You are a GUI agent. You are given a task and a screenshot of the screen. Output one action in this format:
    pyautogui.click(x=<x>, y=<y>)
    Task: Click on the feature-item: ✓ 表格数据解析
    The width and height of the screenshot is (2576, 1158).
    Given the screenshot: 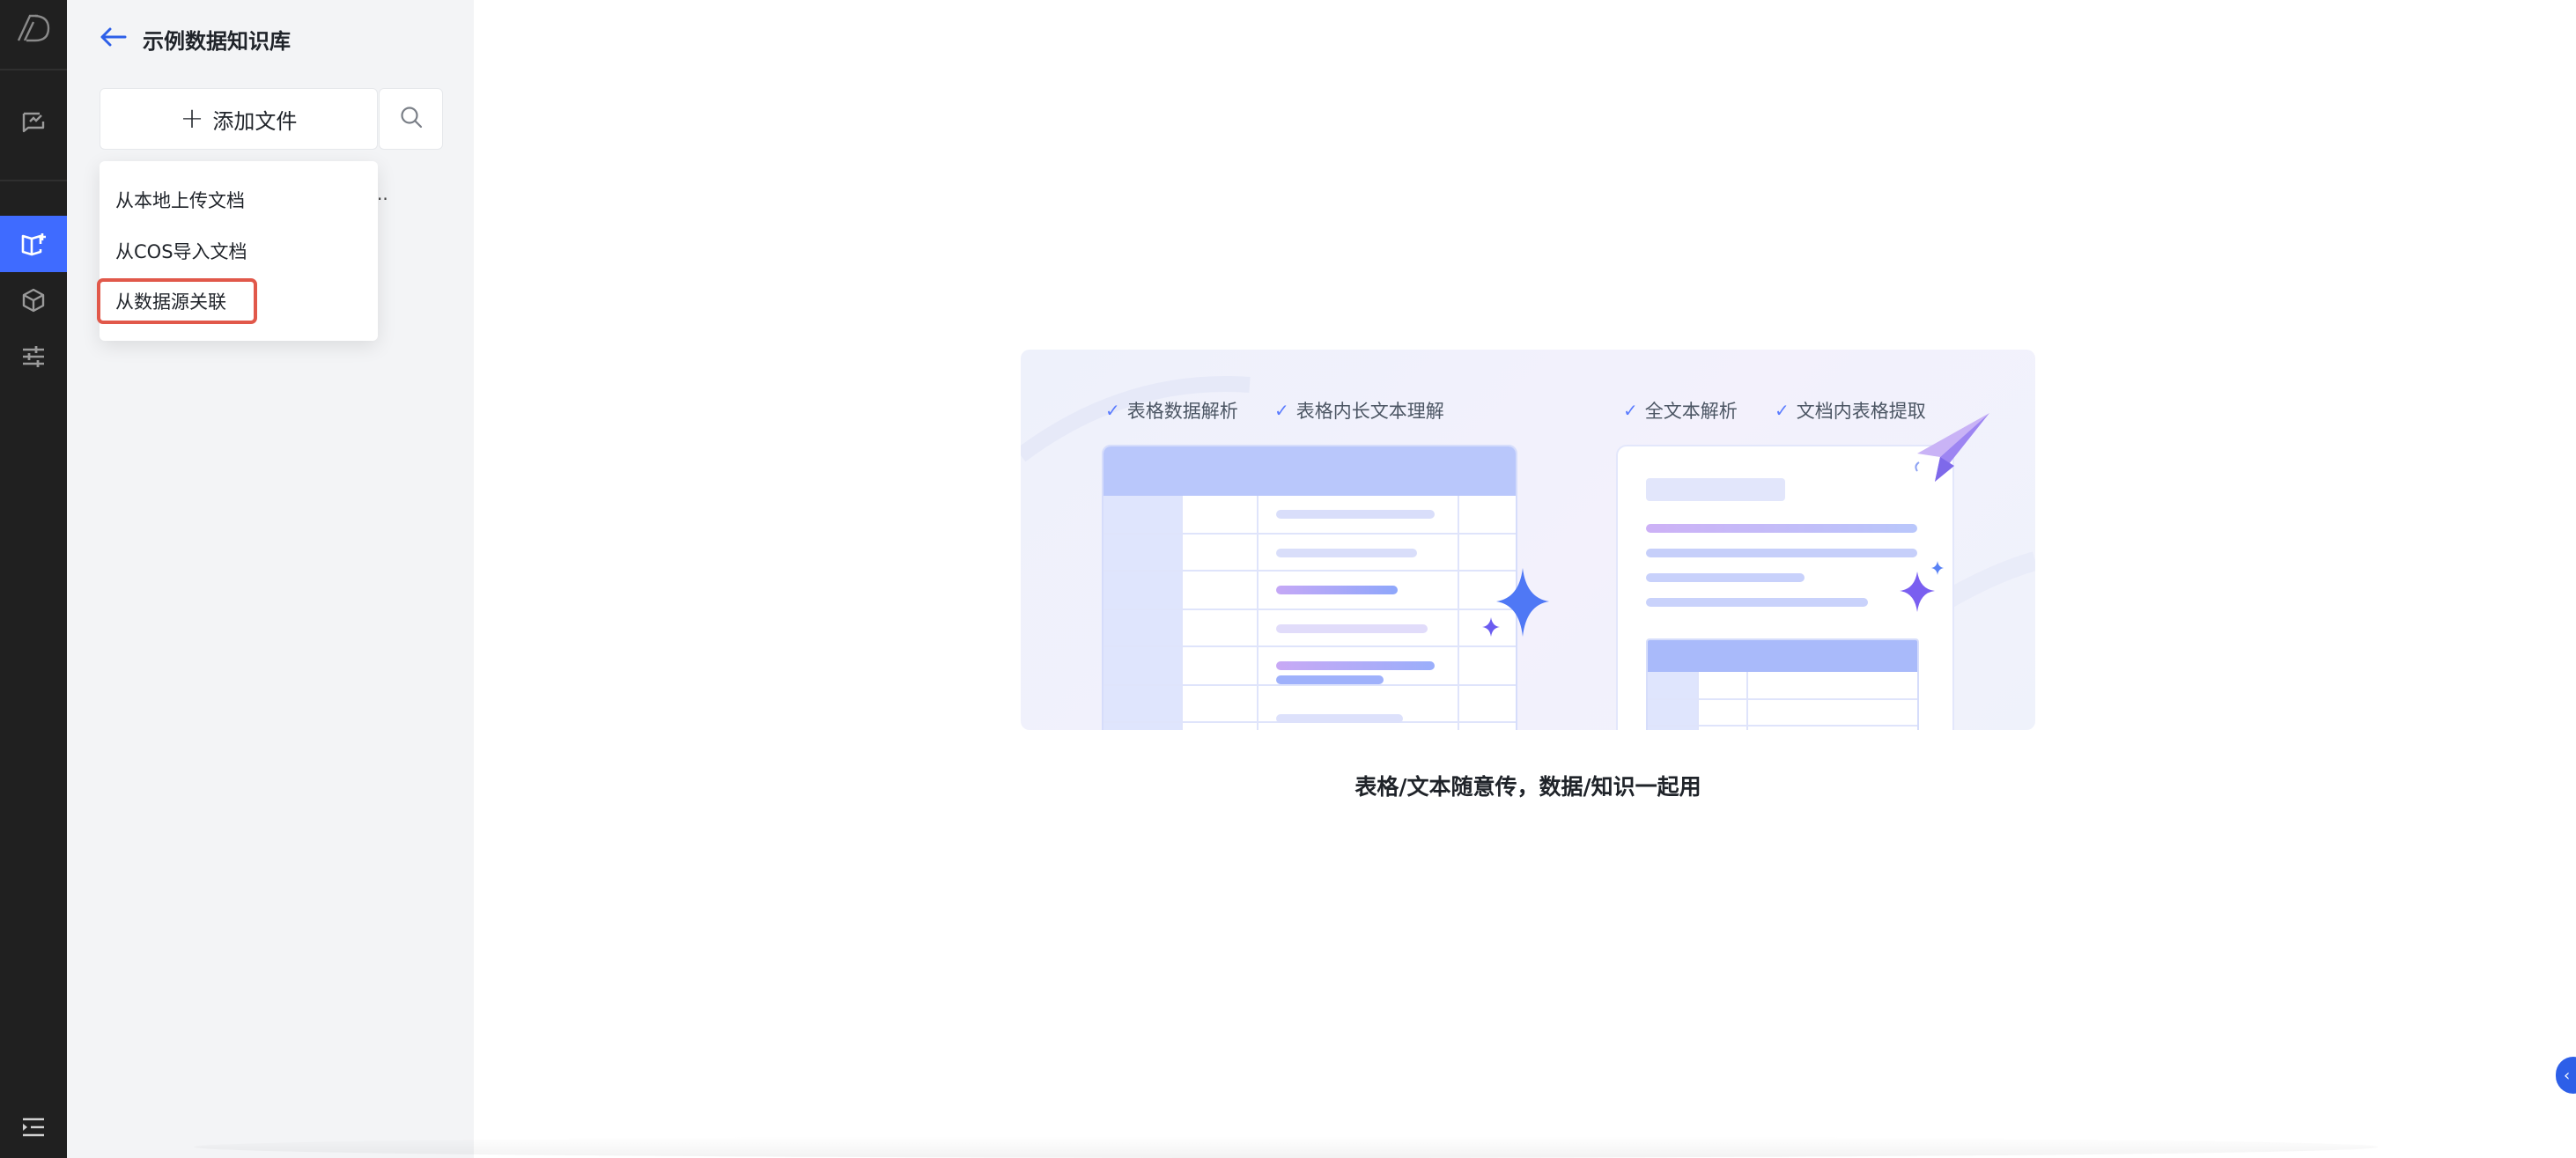 What is the action you would take?
    pyautogui.click(x=1171, y=410)
    